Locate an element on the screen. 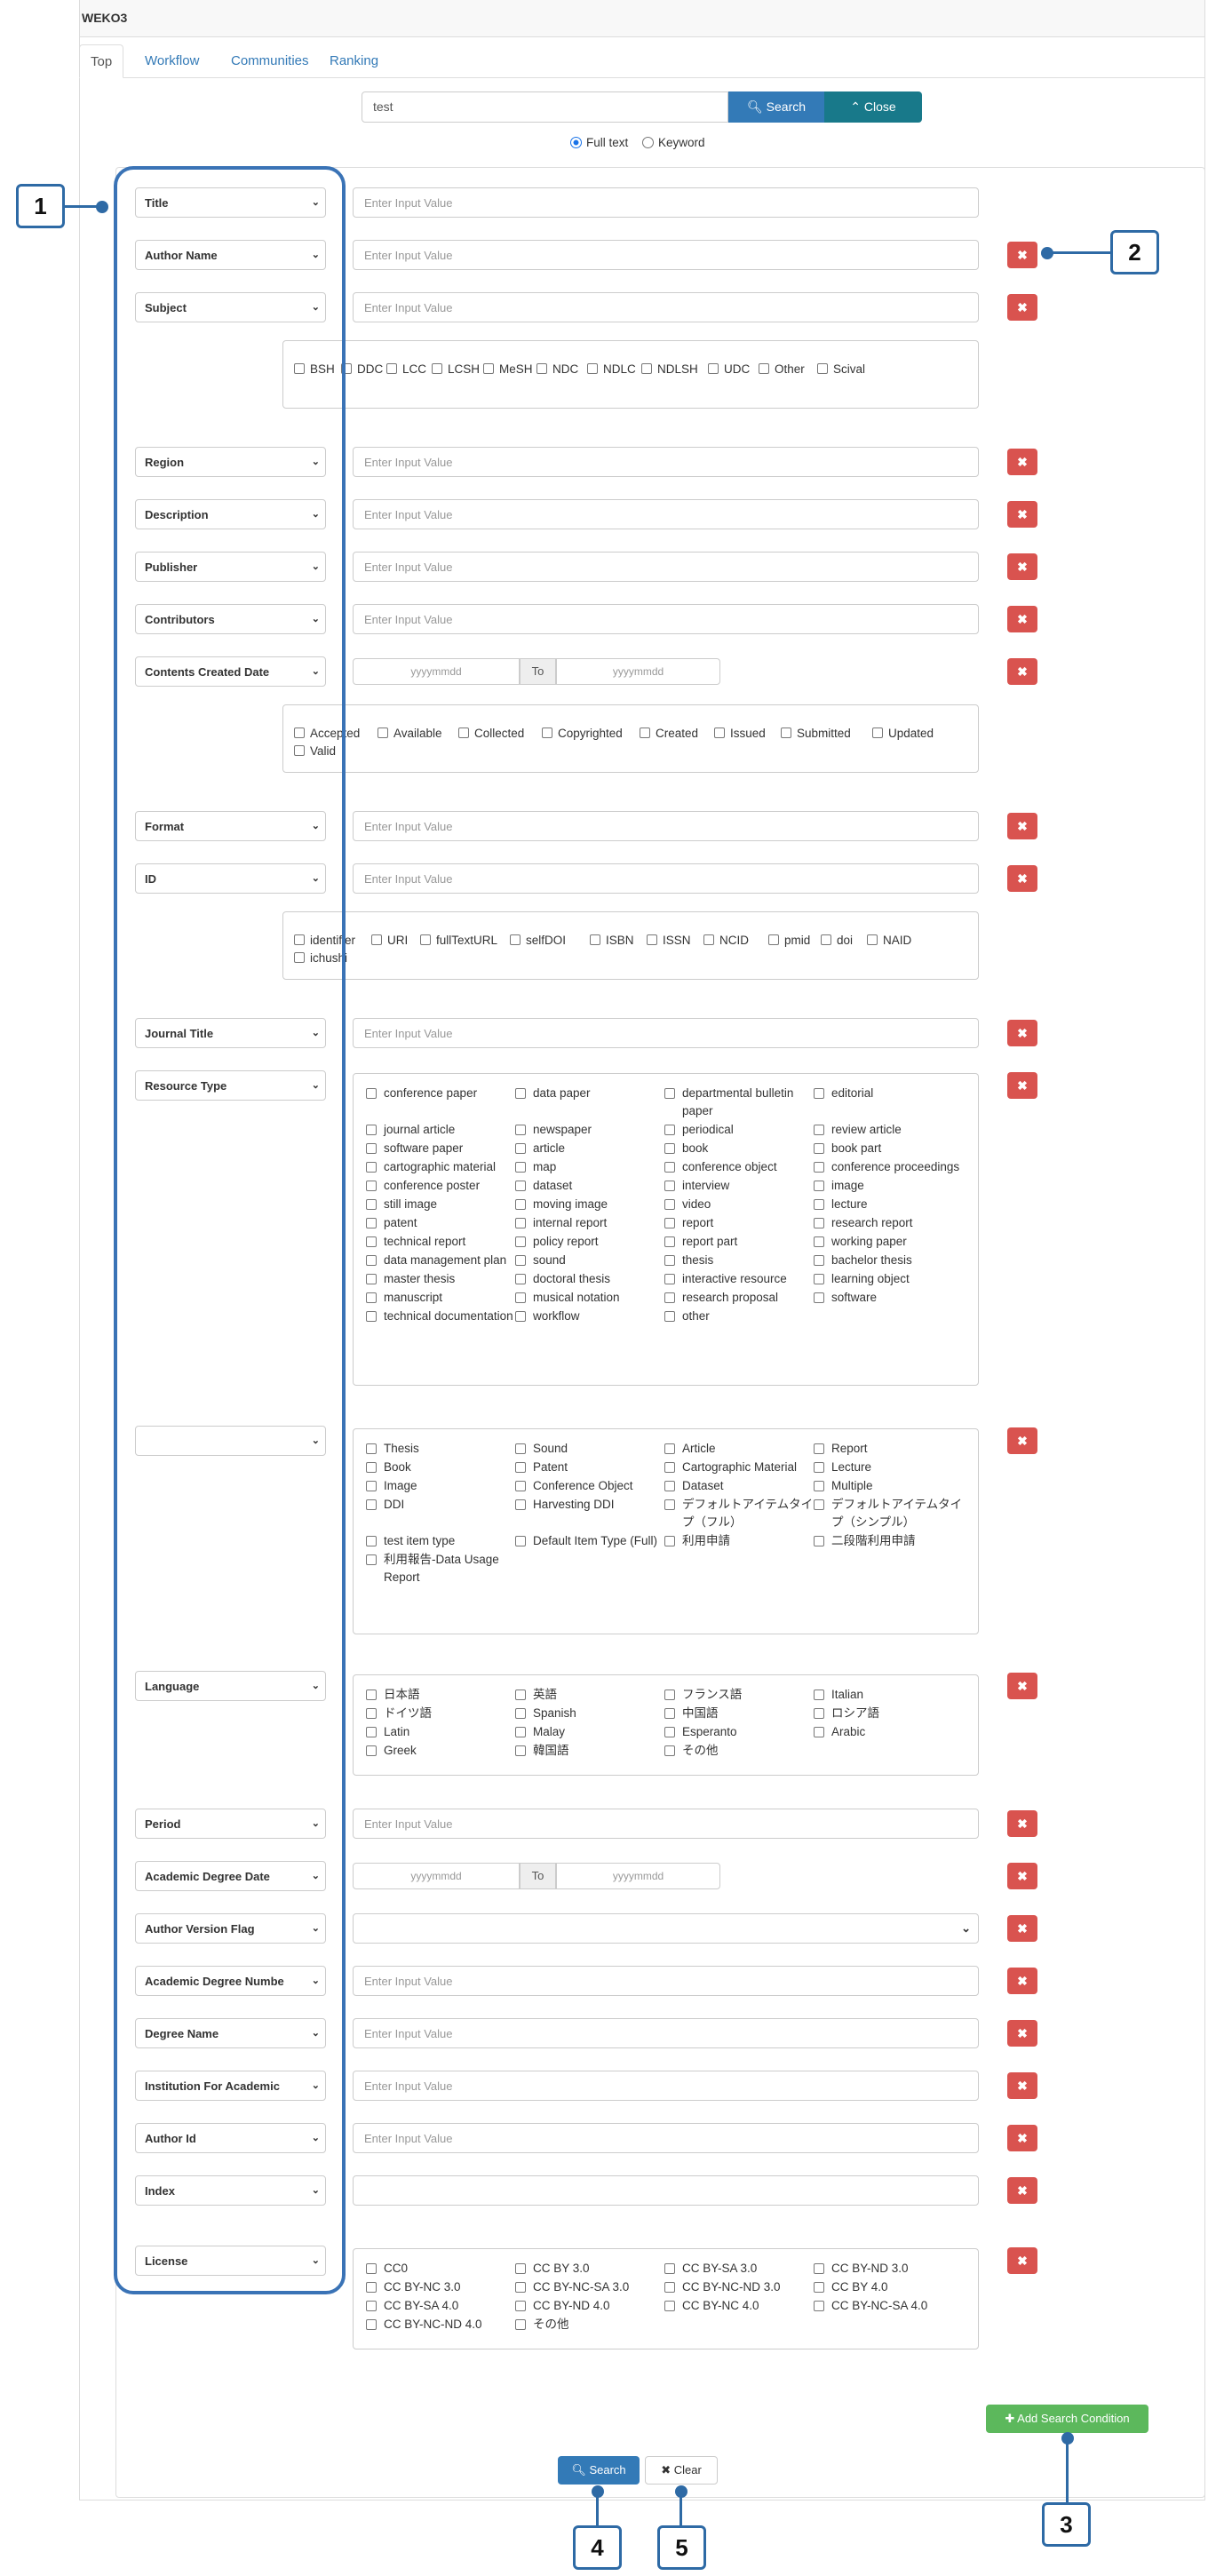 The width and height of the screenshot is (1208, 2576). checkbox-option: NDC is located at coordinates (557, 369).